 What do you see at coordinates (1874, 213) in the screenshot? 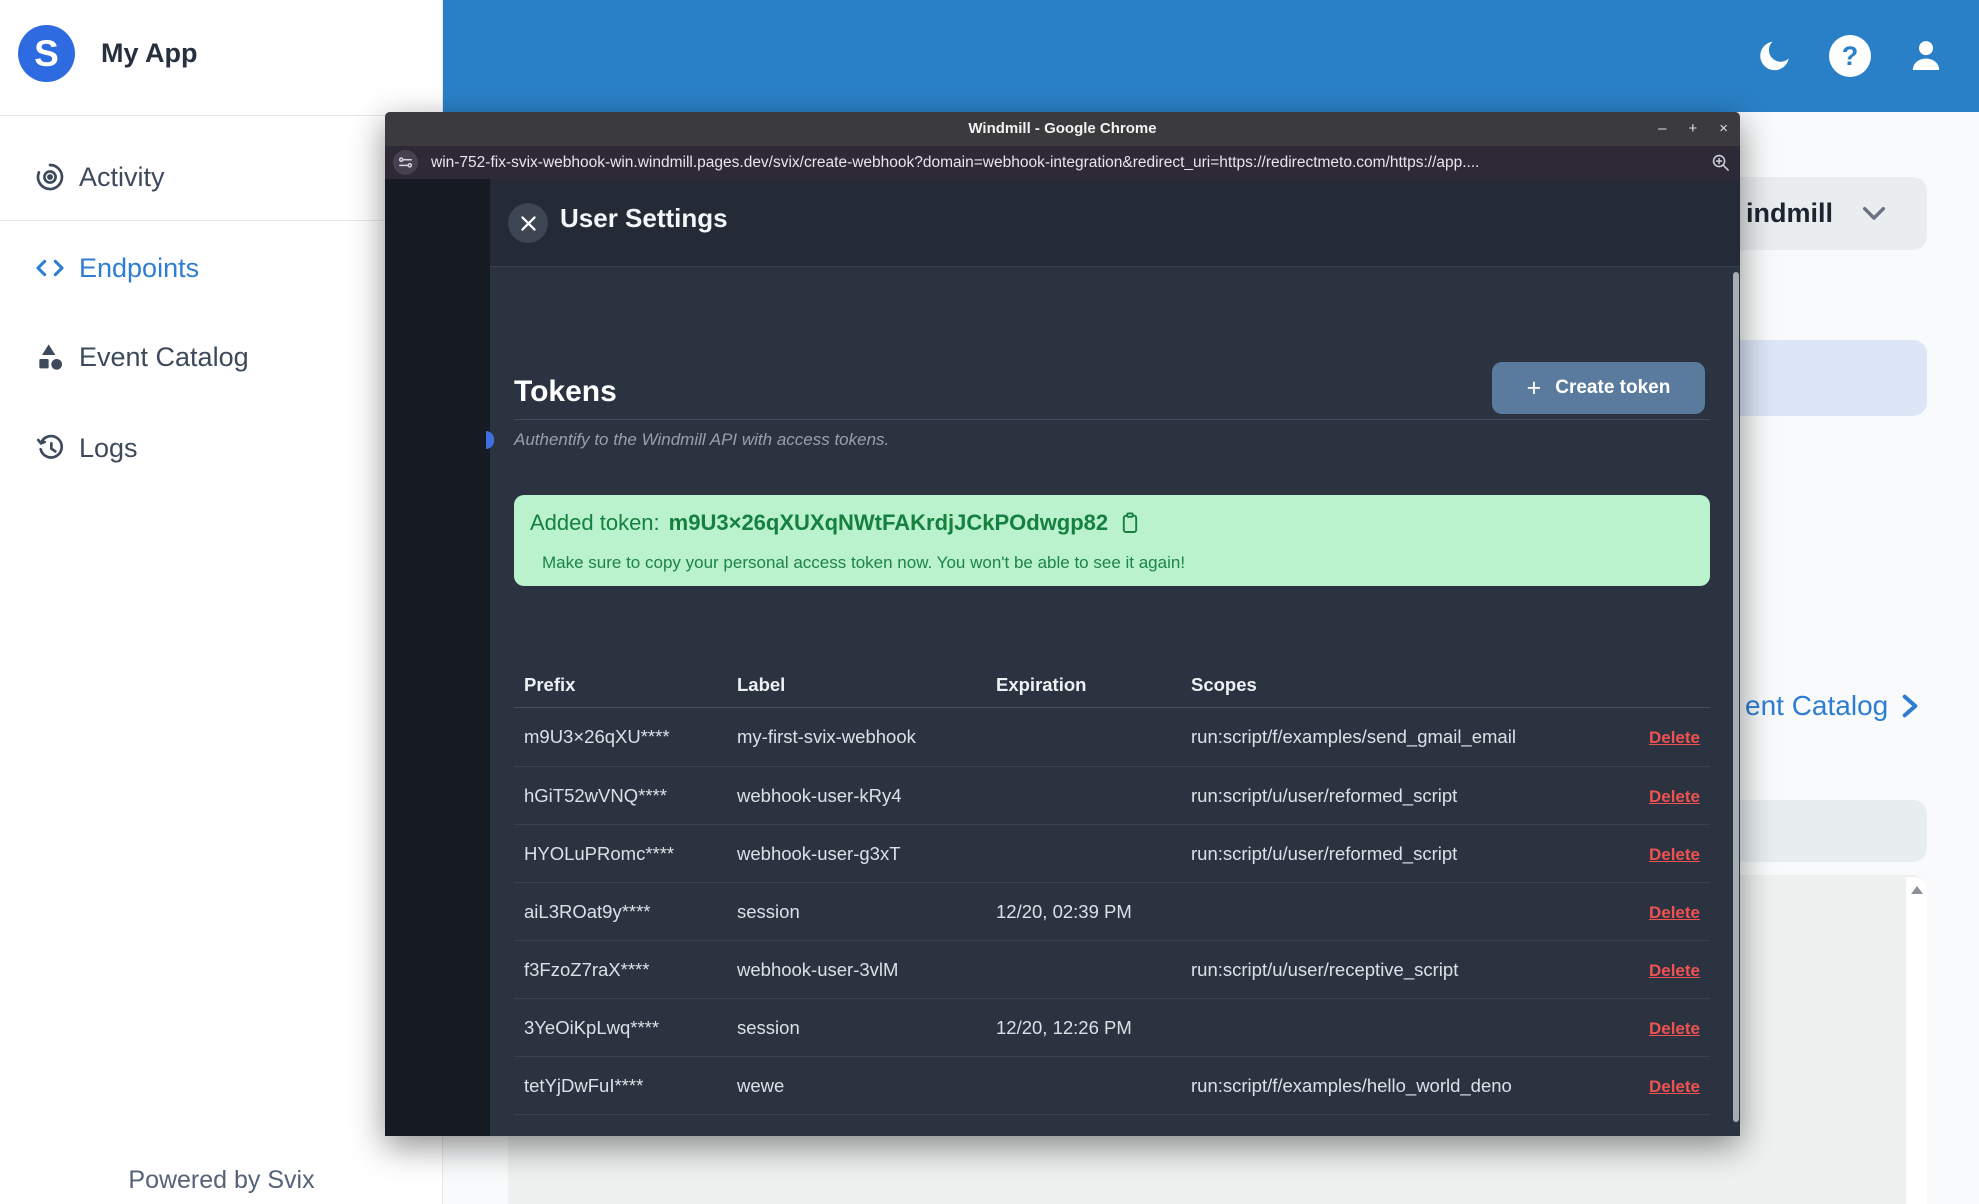
I see `chevron-down-icon` at bounding box center [1874, 213].